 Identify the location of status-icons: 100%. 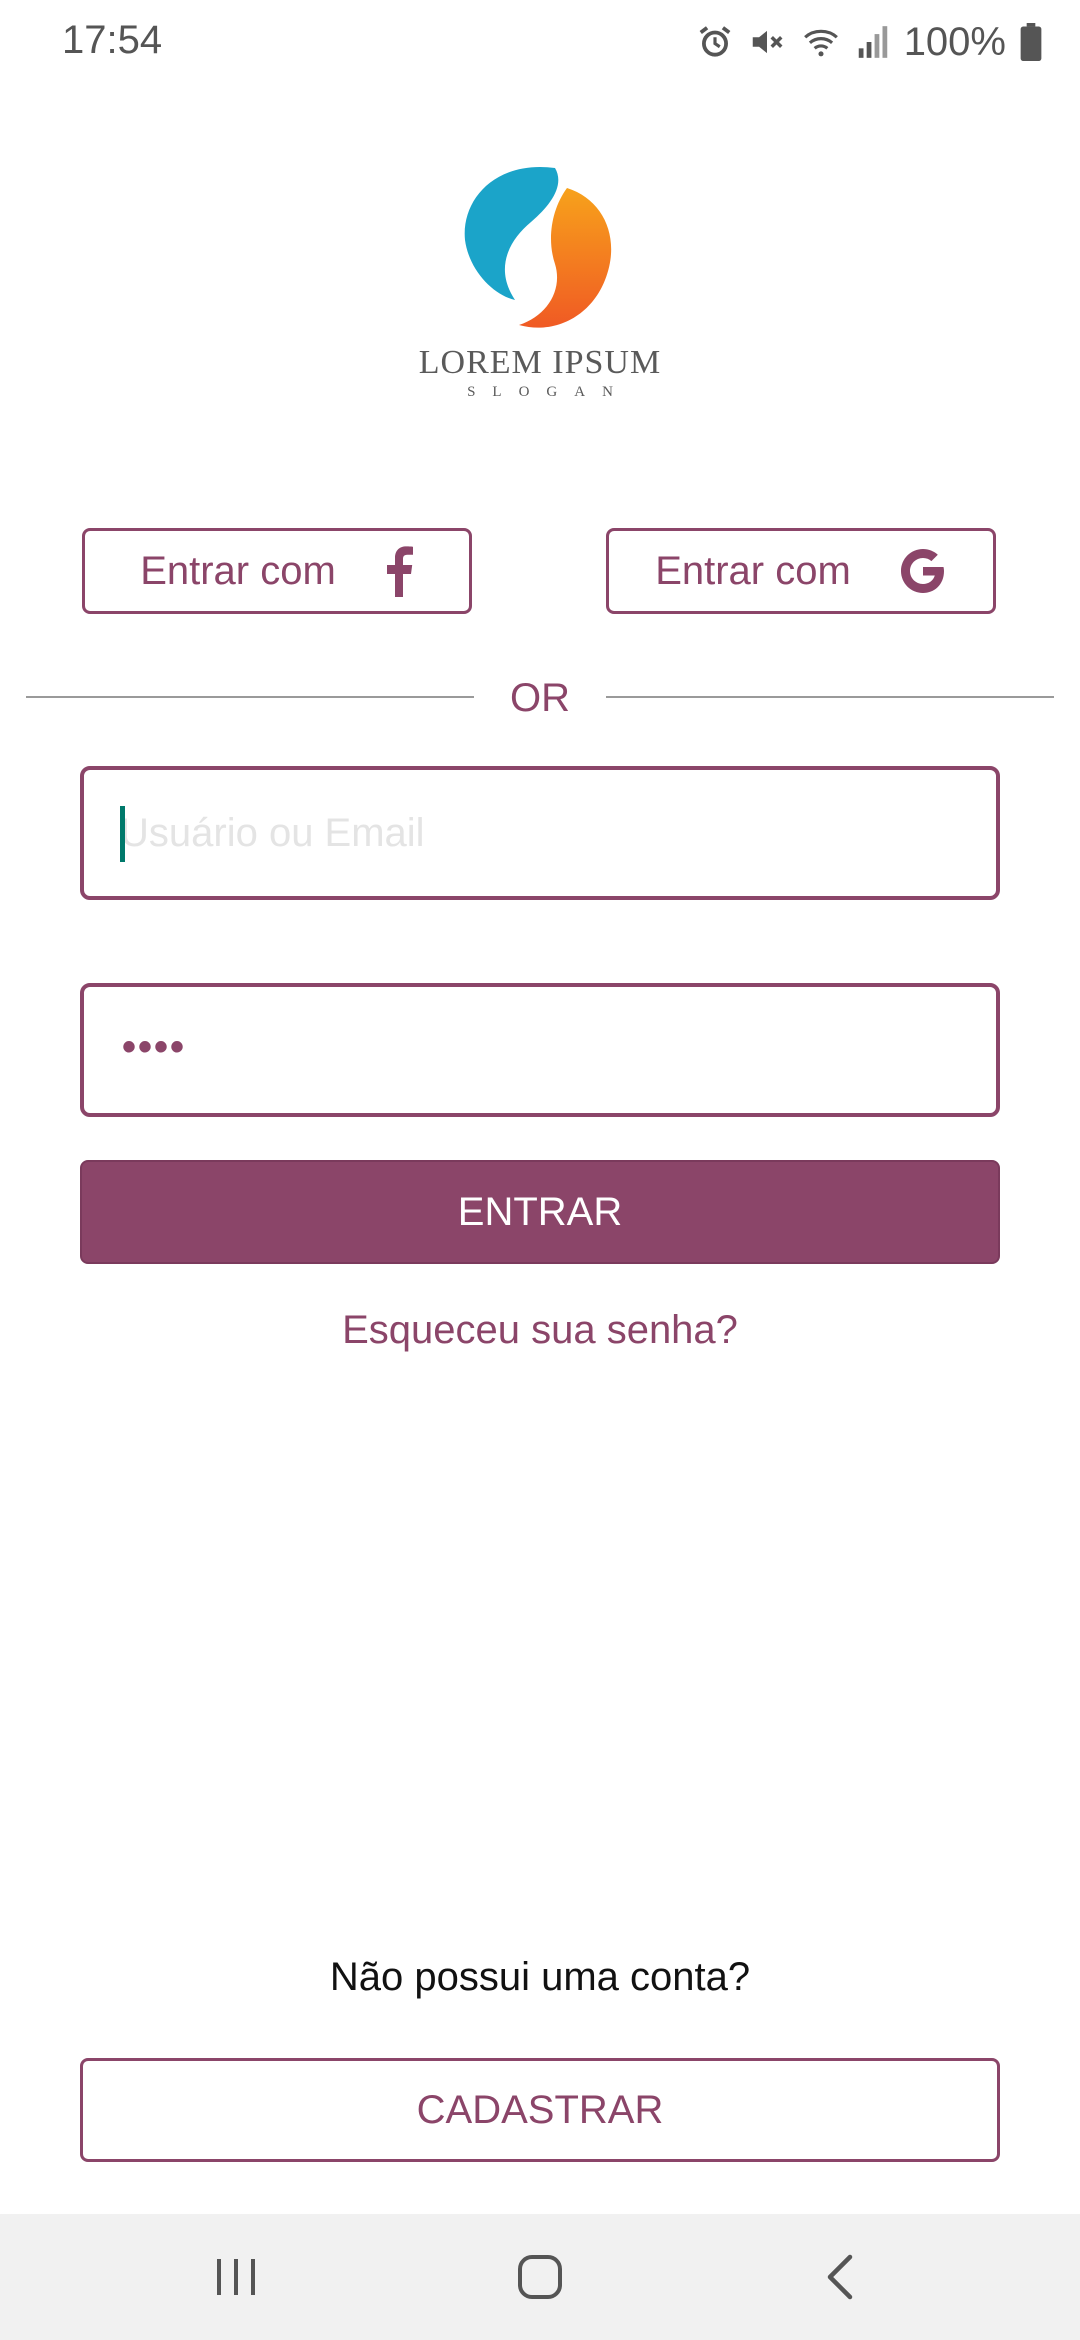
(869, 42).